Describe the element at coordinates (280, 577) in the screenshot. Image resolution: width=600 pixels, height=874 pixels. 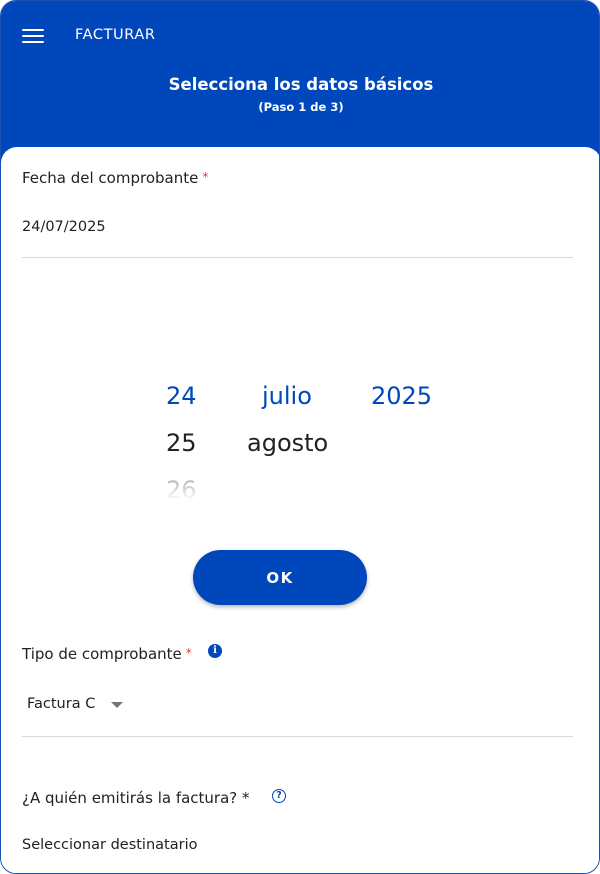
I see `ok-button: OK` at that location.